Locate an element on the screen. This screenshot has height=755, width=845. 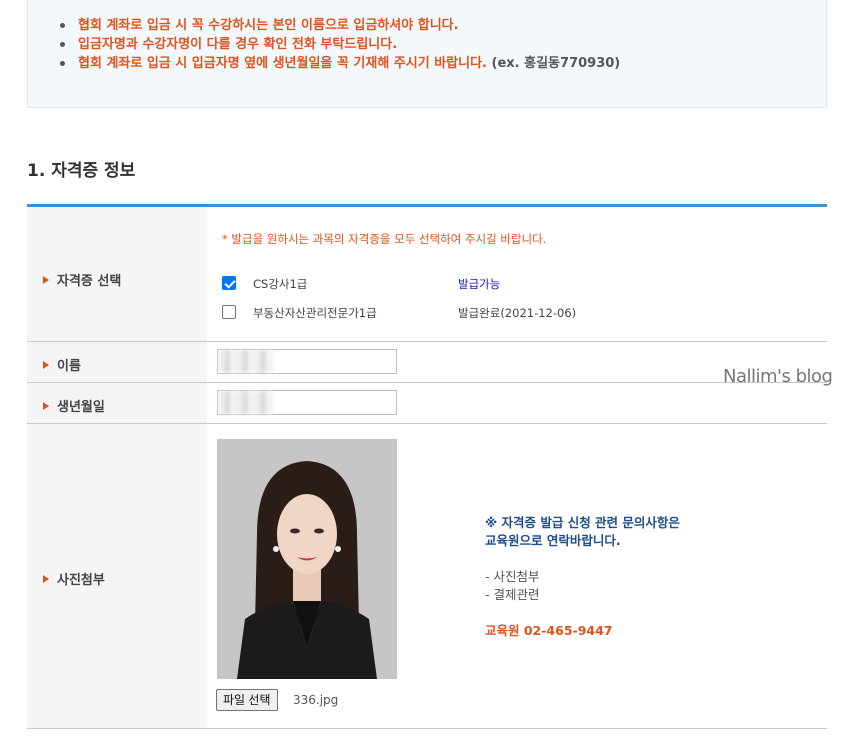
contact-phone: 교육원 02-465-9447 is located at coordinates (549, 630).